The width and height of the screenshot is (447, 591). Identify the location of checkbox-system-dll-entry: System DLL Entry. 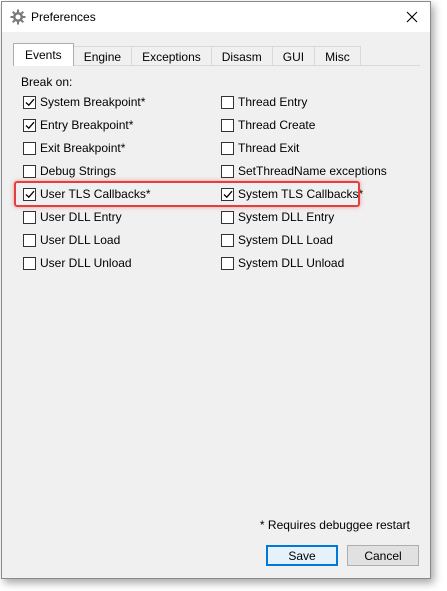
(277, 217).